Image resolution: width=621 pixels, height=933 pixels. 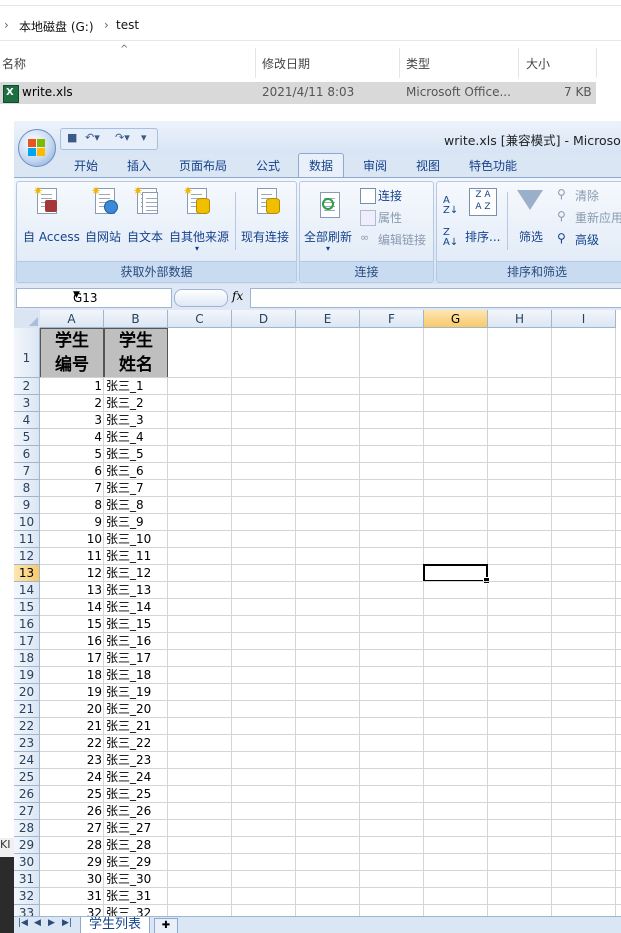 I want to click on cell-student-id: 14, so click(x=72, y=607).